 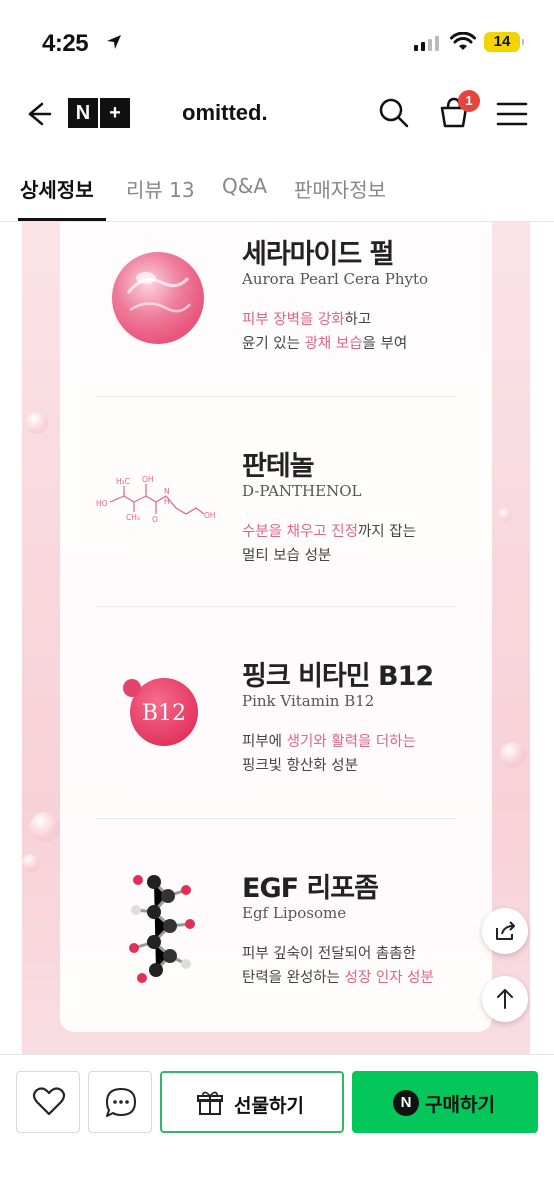 What do you see at coordinates (460, 1105) in the screenshot?
I see `buy-button-label: 구매하기` at bounding box center [460, 1105].